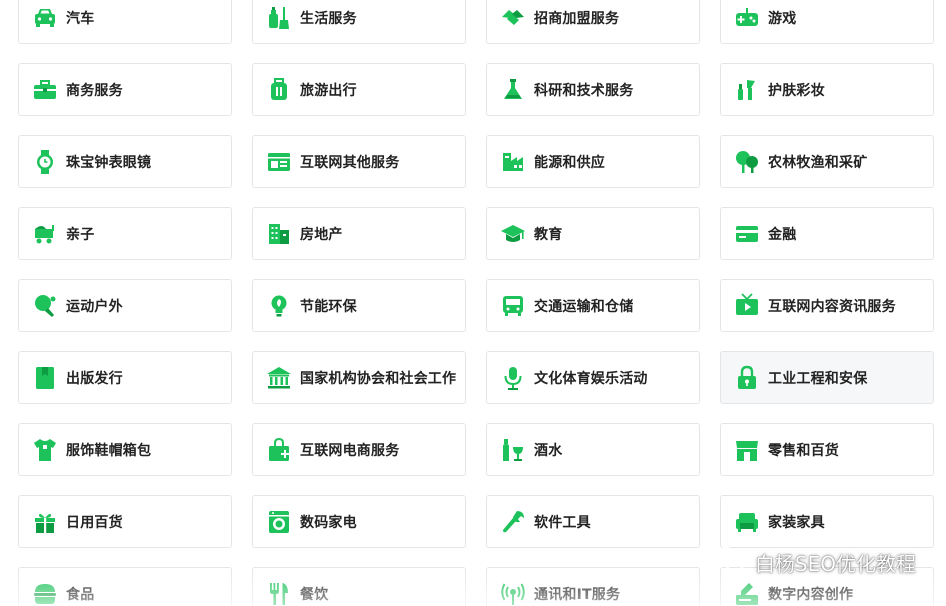 The width and height of the screenshot is (946, 606). What do you see at coordinates (593, 521) in the screenshot?
I see `category-card: 软件工具` at bounding box center [593, 521].